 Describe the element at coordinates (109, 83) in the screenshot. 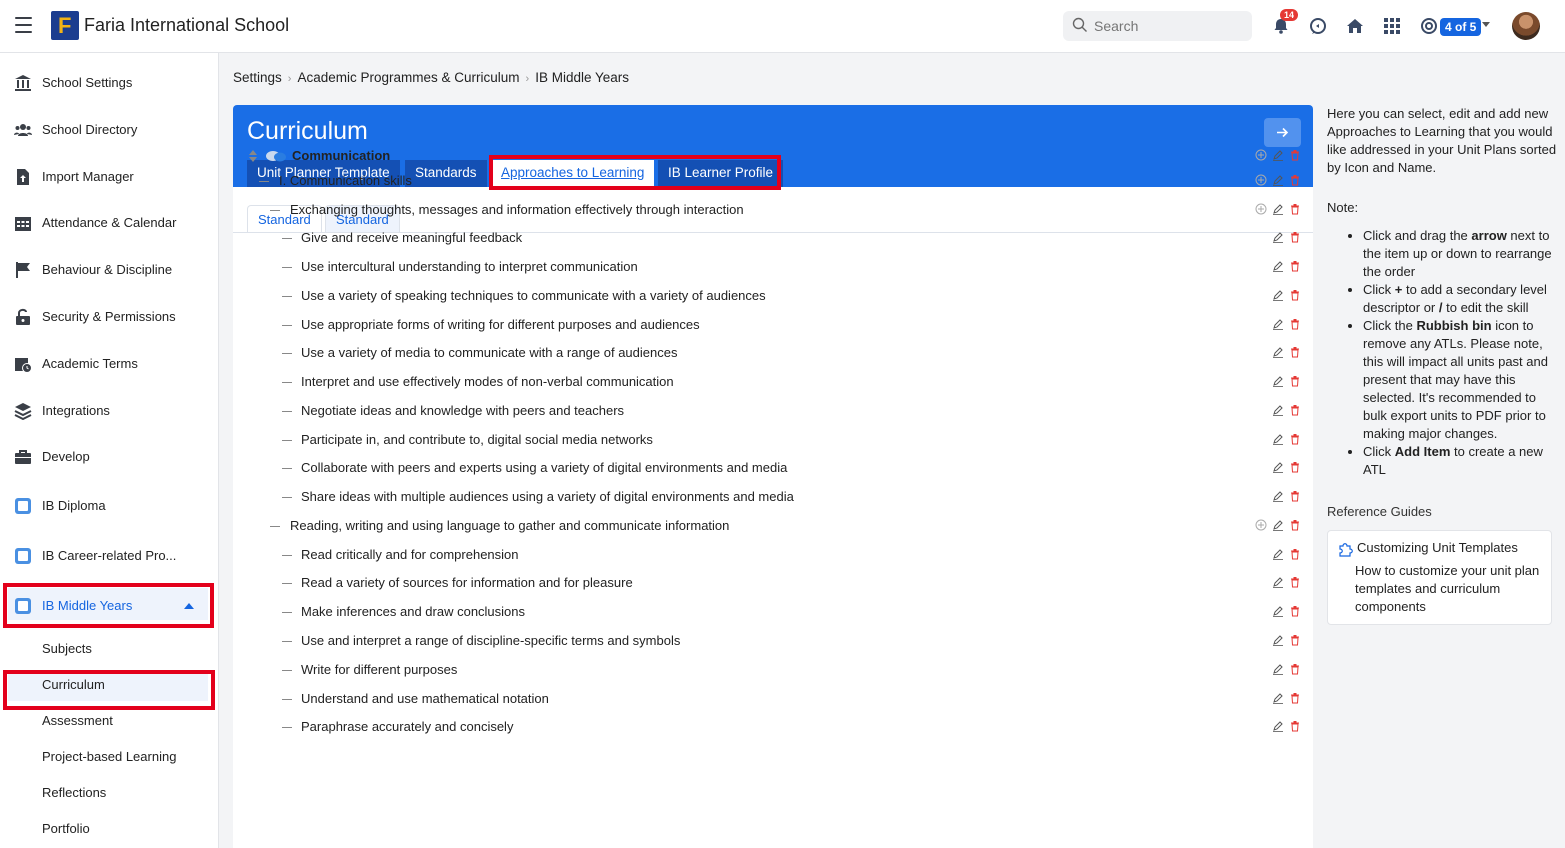

I see `sidebar-item-school-settings: School Settings` at that location.